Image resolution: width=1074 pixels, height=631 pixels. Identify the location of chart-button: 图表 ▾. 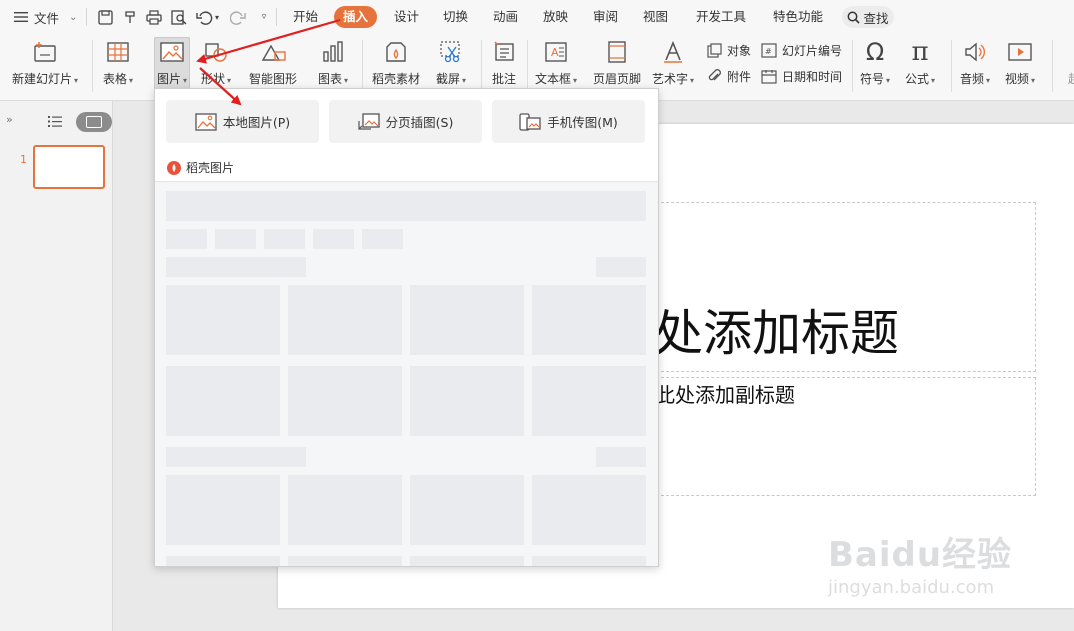
(333, 62).